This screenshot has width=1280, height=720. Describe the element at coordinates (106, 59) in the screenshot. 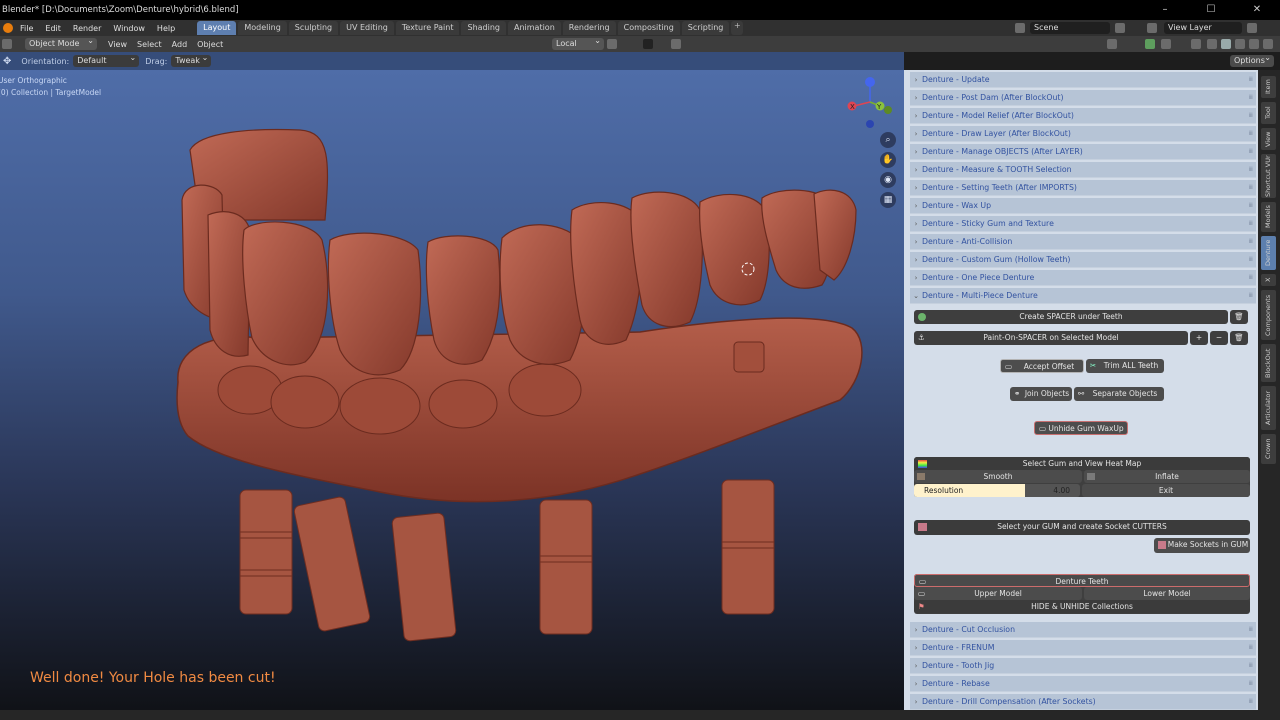

I see `orientation-dropdown: Default` at that location.